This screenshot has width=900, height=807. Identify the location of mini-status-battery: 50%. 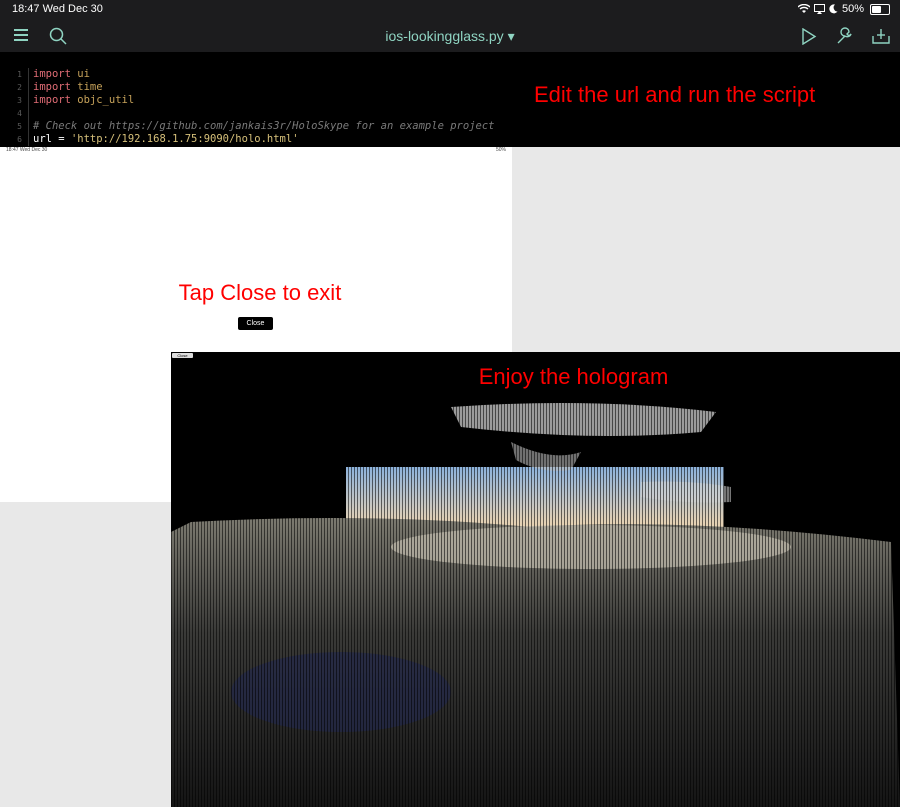
(500, 150).